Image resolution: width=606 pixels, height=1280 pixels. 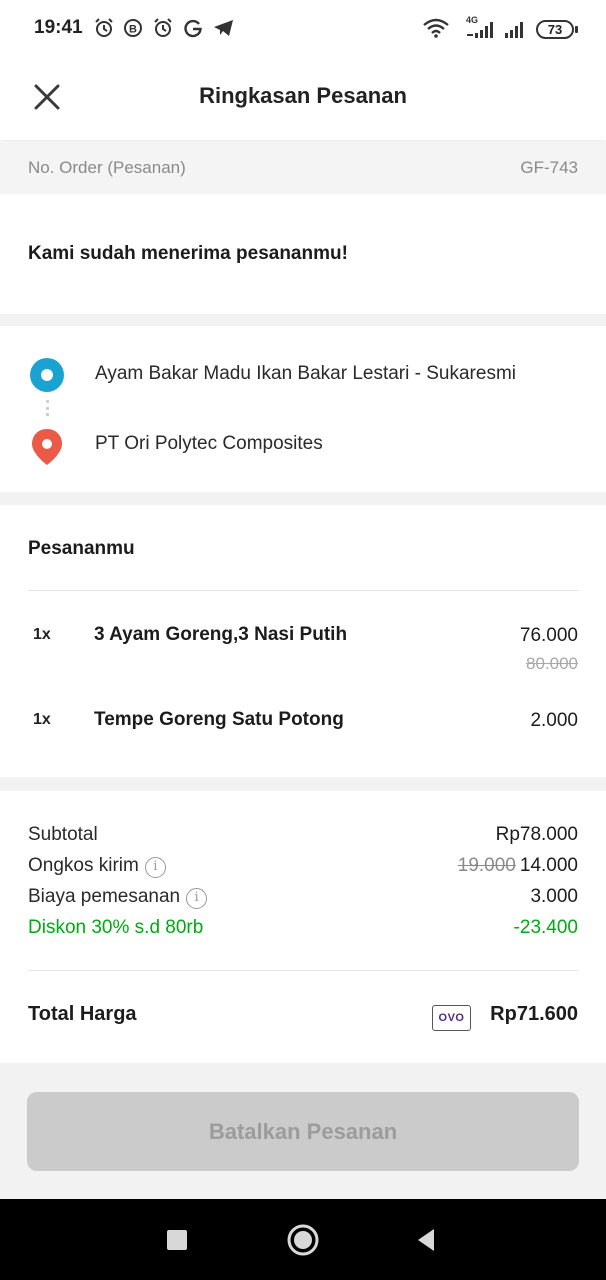 I want to click on b-icon: B, so click(x=133, y=28).